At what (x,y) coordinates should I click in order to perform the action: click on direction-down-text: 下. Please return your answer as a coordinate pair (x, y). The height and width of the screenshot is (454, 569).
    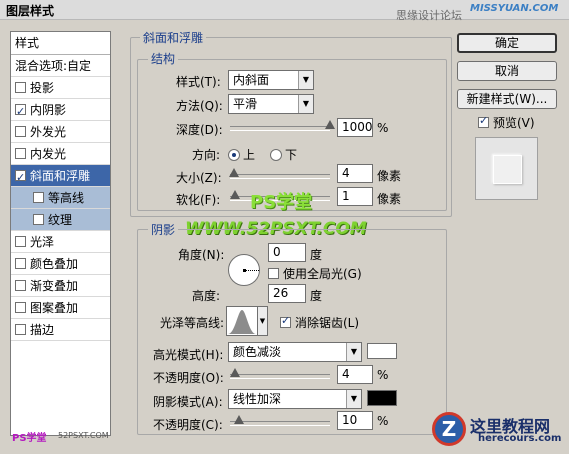
    Looking at the image, I should click on (291, 155).